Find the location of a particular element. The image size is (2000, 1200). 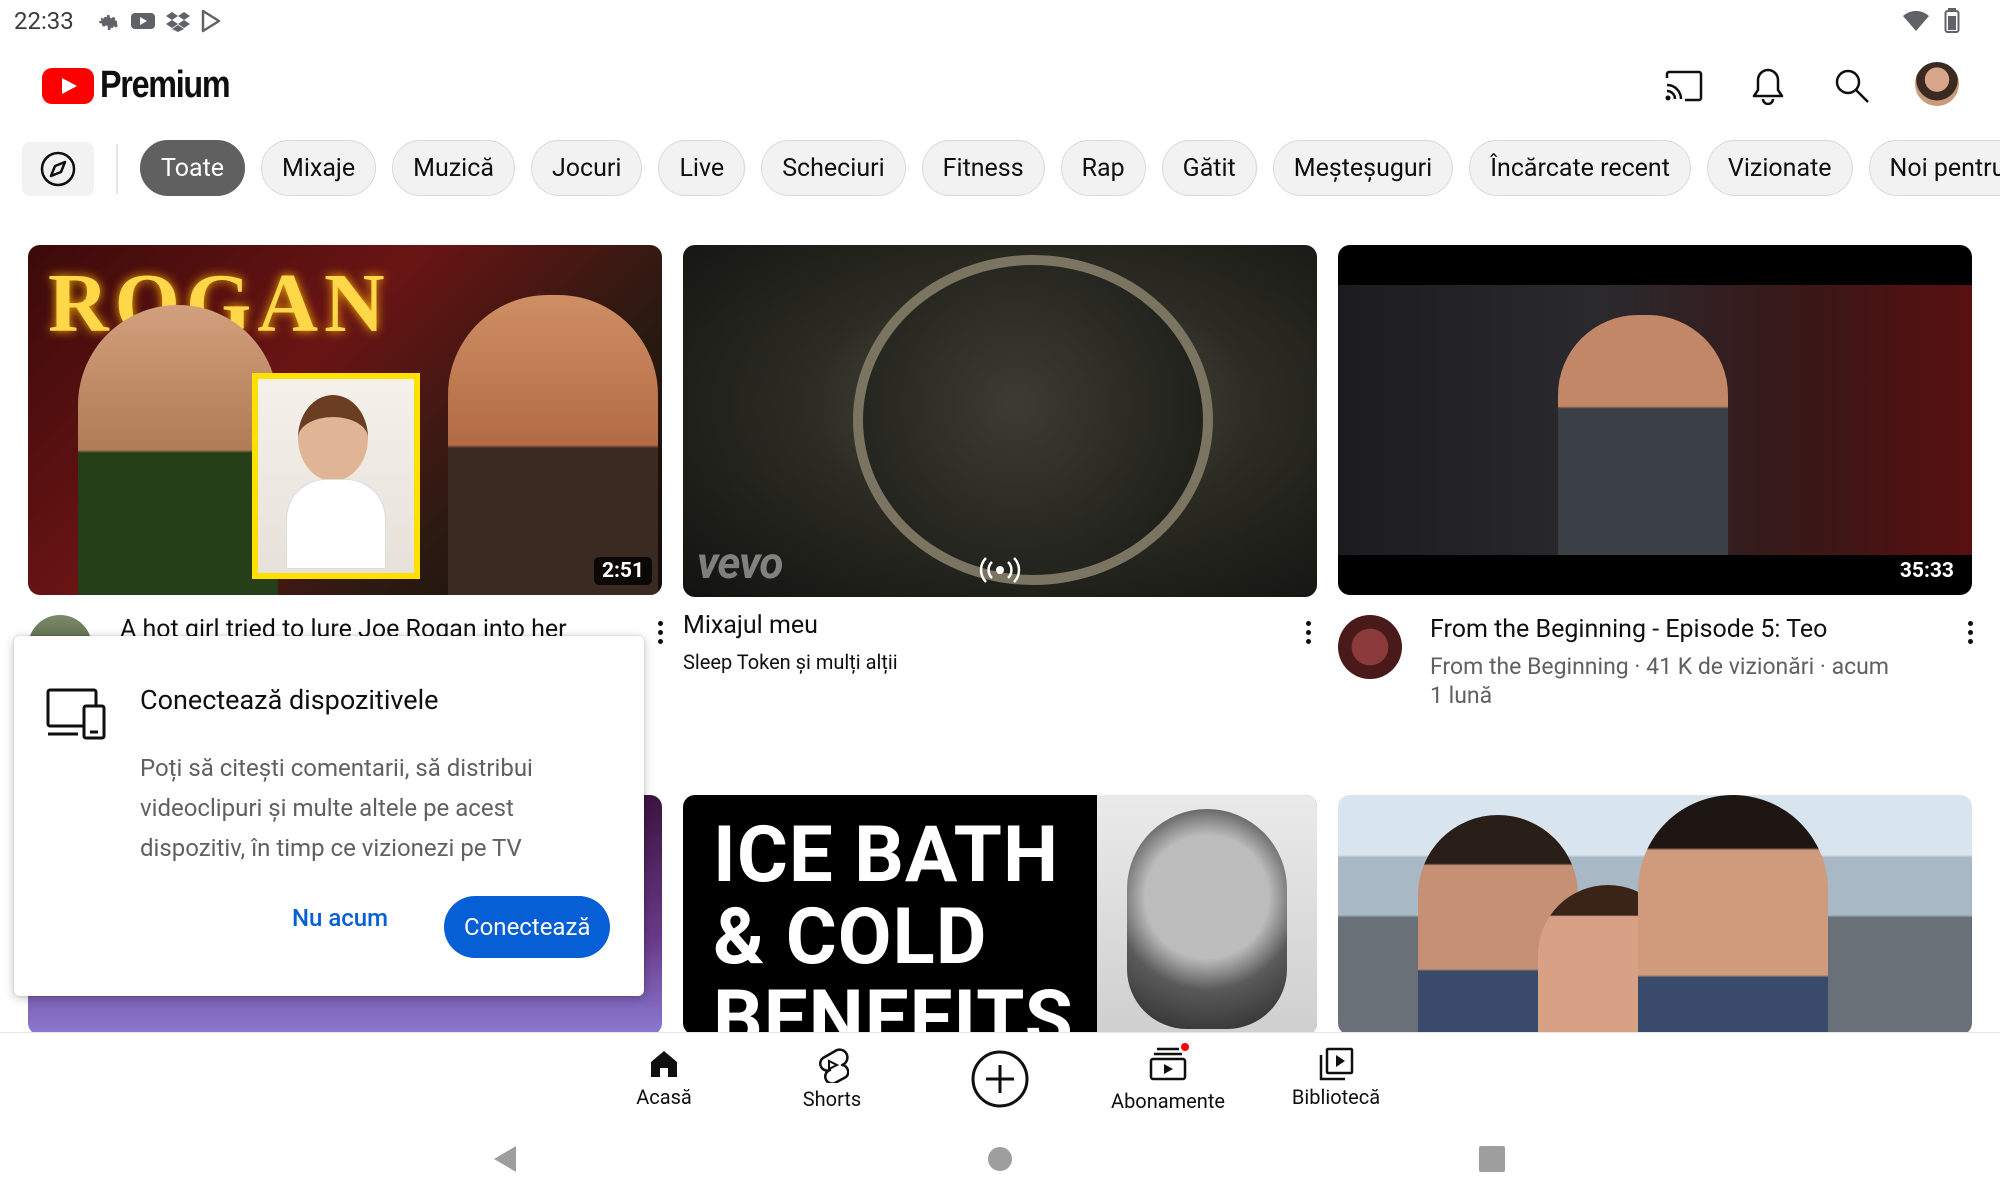

video-title: Mixajul meu is located at coordinates (750, 626).